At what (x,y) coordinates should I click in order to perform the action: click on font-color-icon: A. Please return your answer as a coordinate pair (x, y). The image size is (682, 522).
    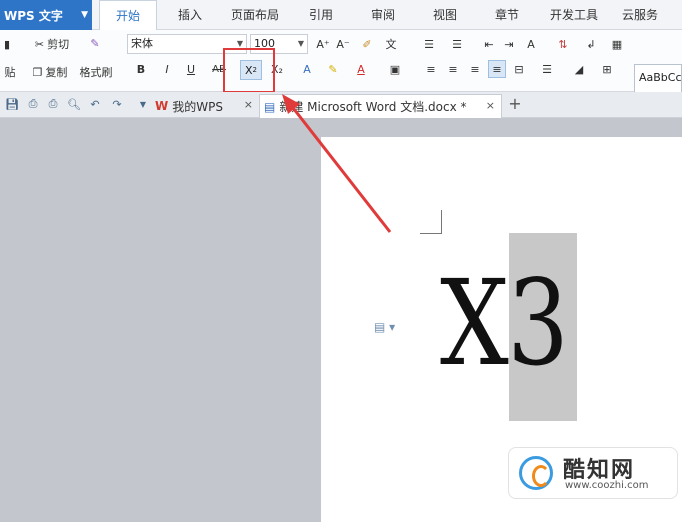
    Looking at the image, I should click on (361, 69).